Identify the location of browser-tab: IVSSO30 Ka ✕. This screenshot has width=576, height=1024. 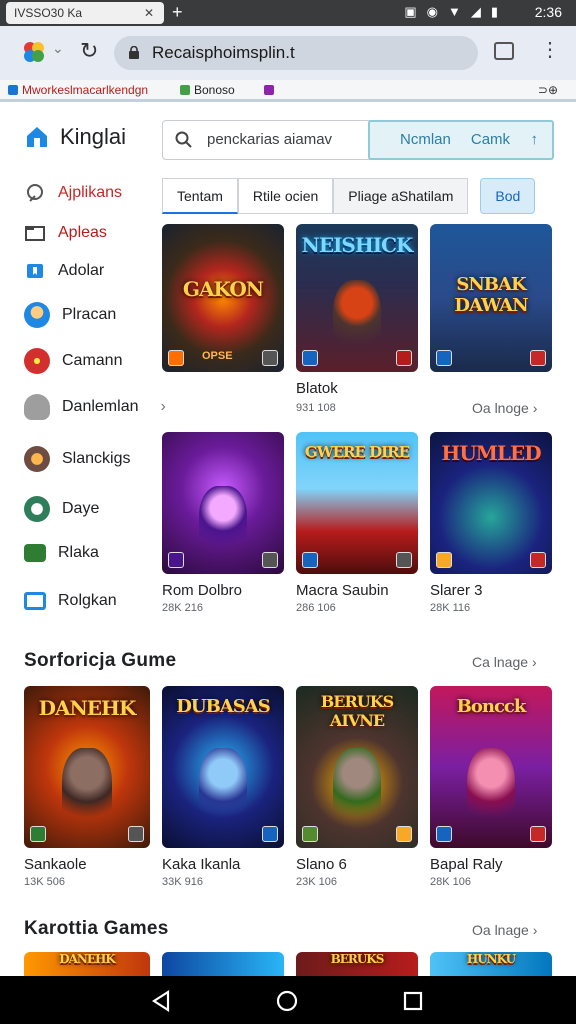
(85, 13).